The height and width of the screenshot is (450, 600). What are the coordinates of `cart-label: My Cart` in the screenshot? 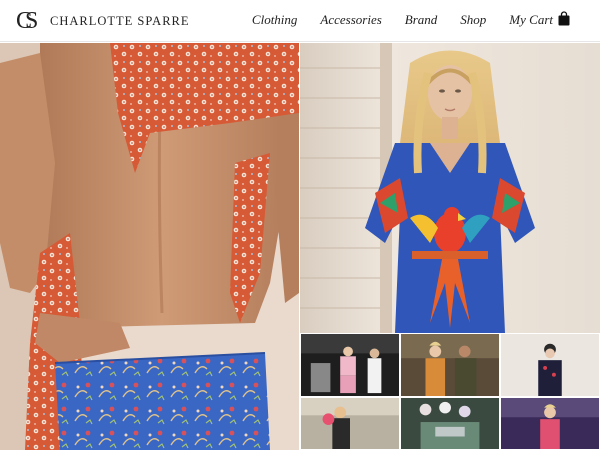 It's located at (531, 19).